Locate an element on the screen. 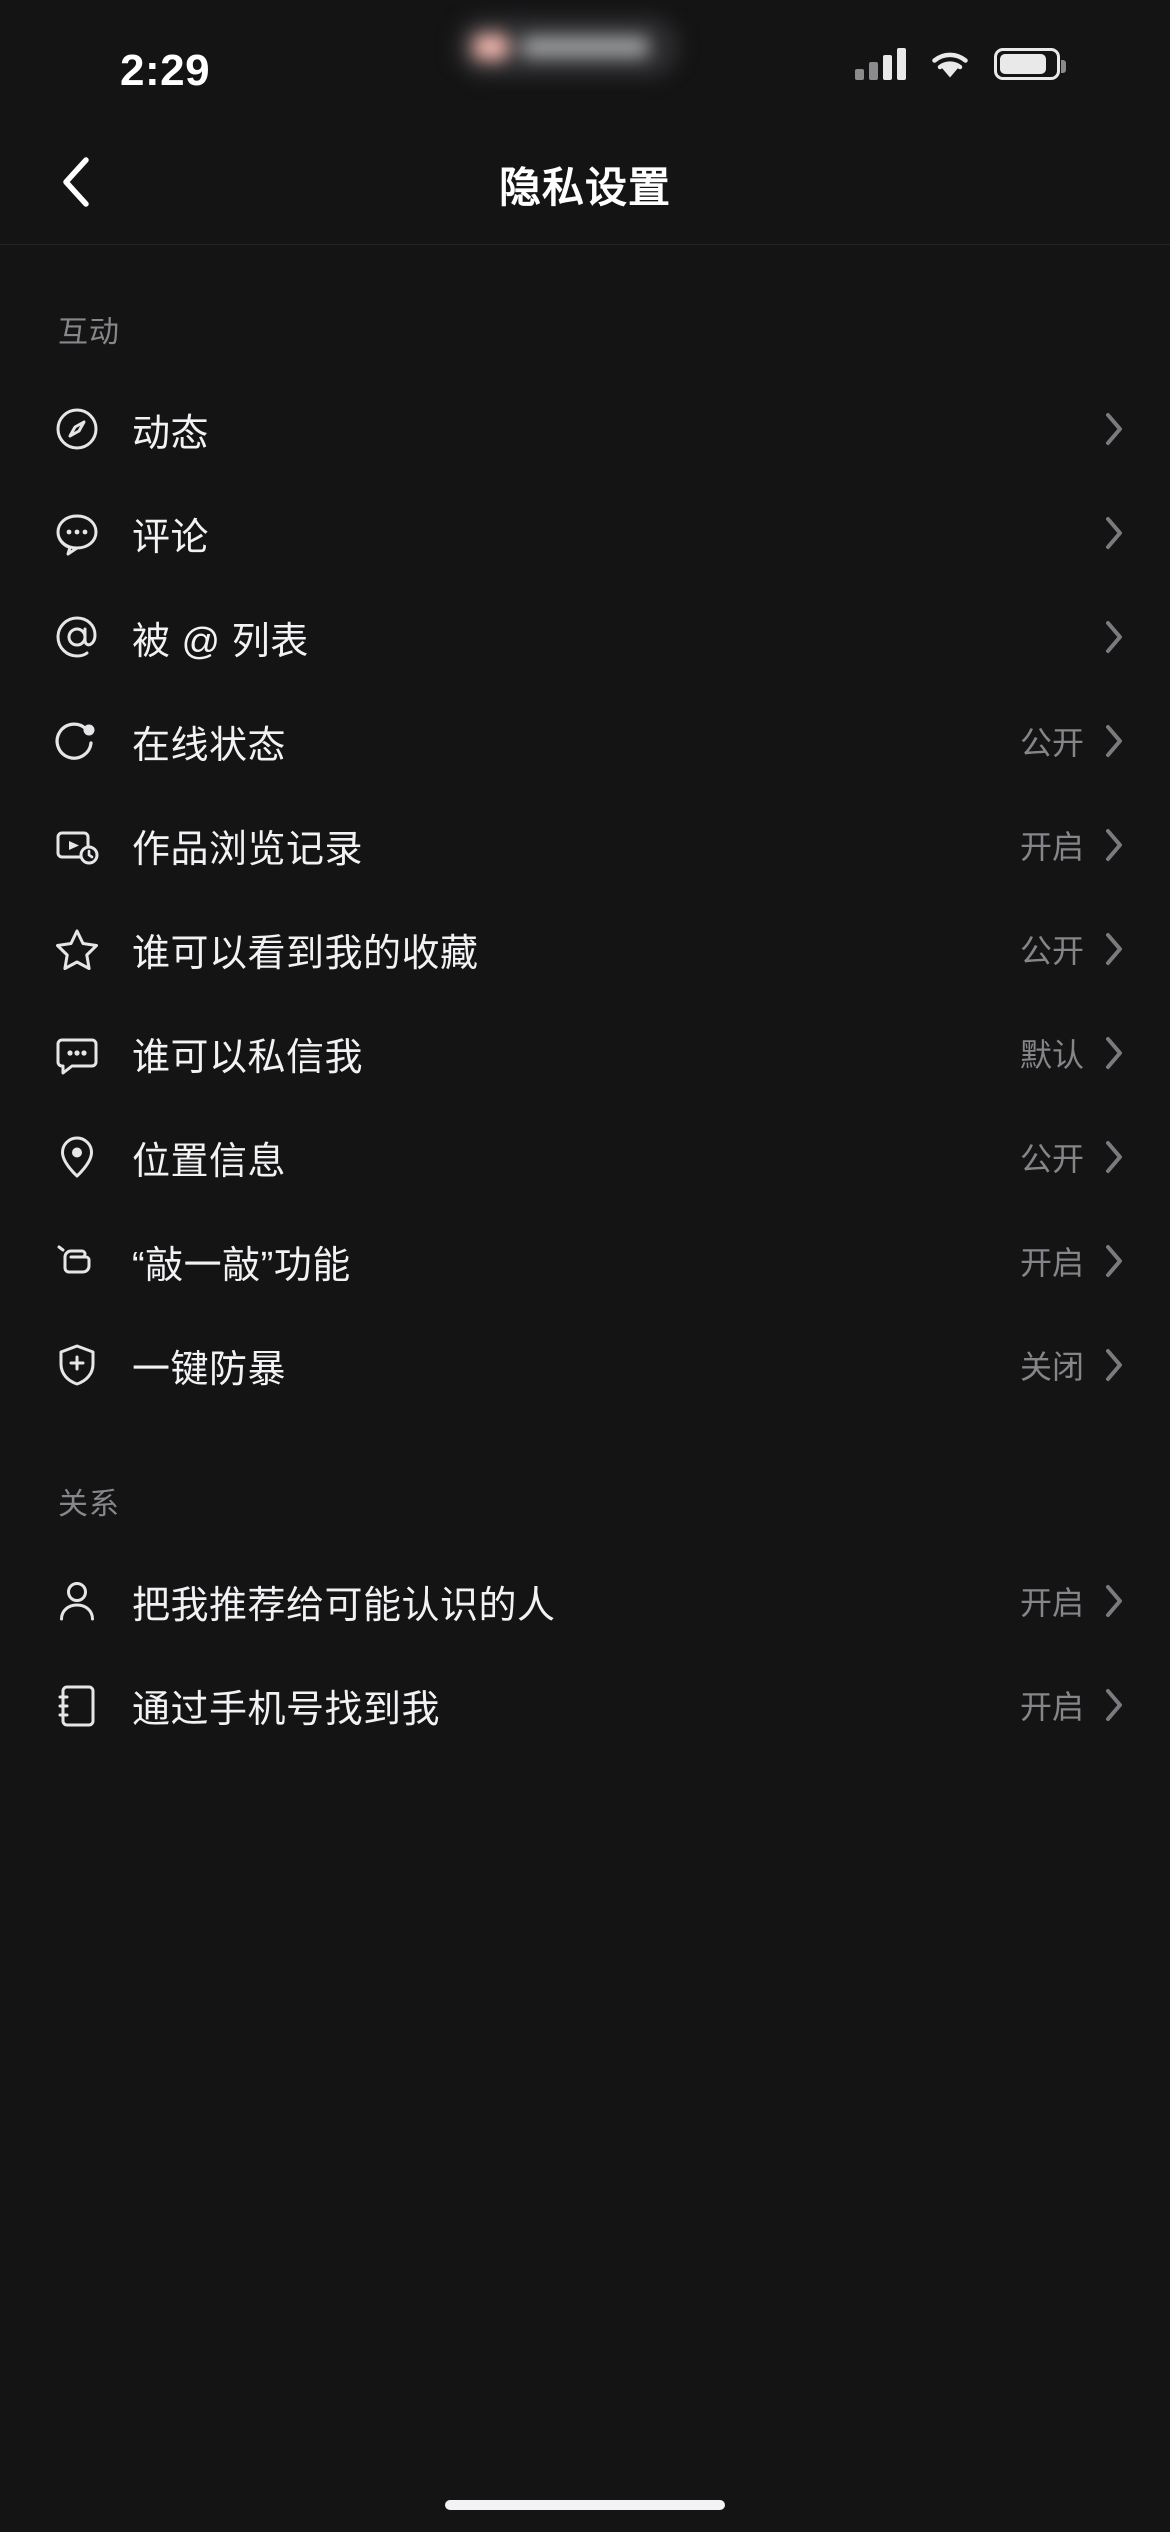 The width and height of the screenshot is (1170, 2532). star-icon is located at coordinates (77, 949).